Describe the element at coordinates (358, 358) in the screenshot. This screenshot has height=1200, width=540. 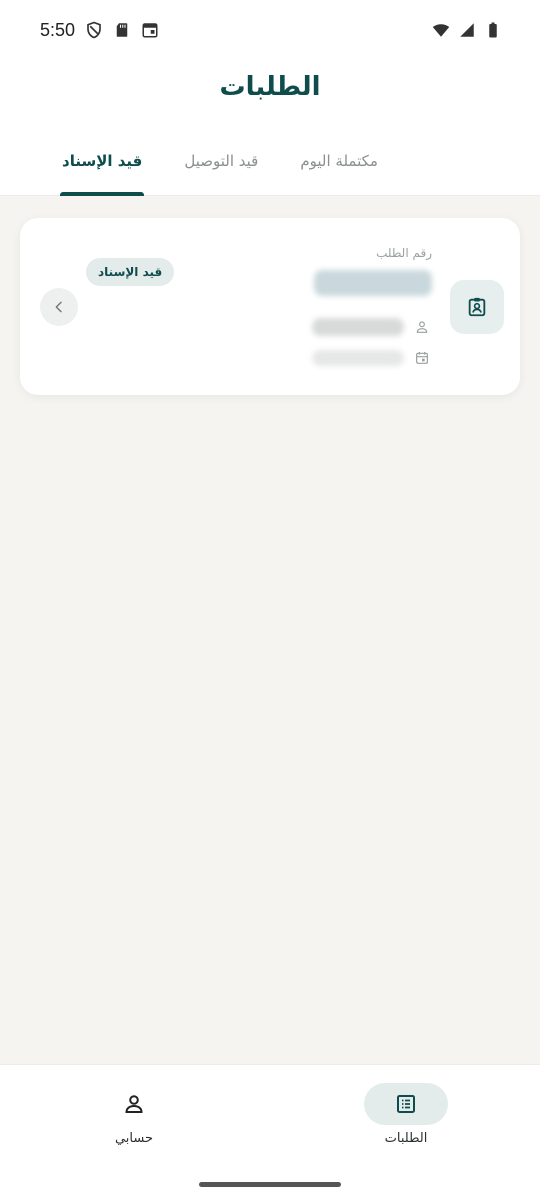
I see `order-date-redacted` at that location.